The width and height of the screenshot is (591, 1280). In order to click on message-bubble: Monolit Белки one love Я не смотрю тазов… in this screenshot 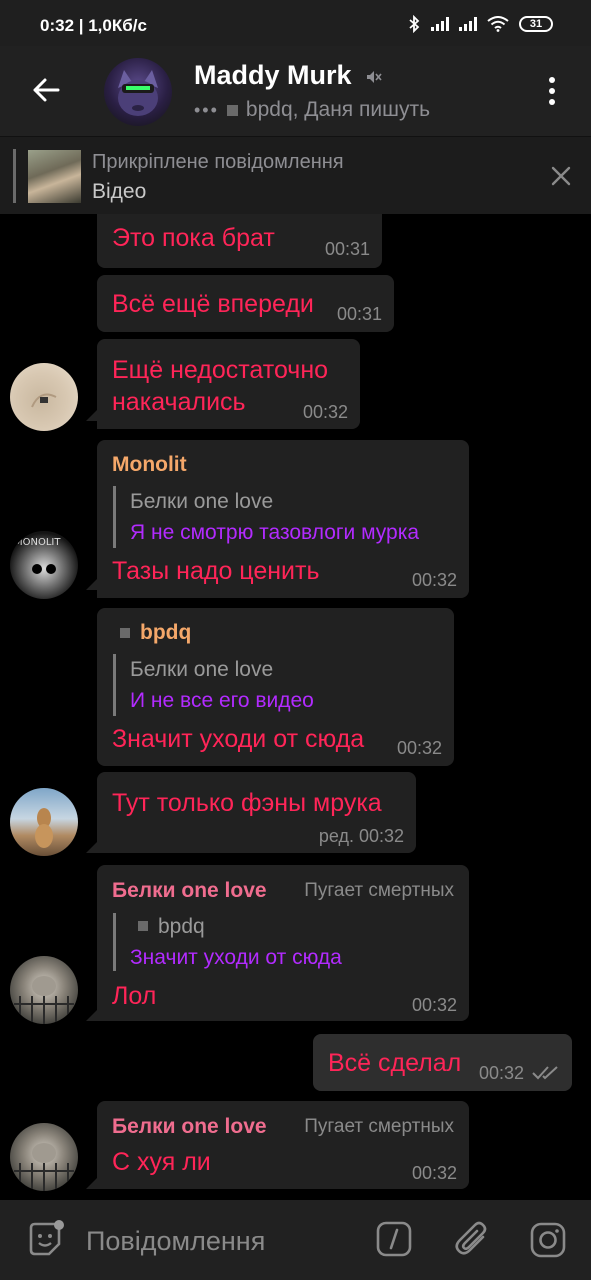, I will do `click(283, 519)`.